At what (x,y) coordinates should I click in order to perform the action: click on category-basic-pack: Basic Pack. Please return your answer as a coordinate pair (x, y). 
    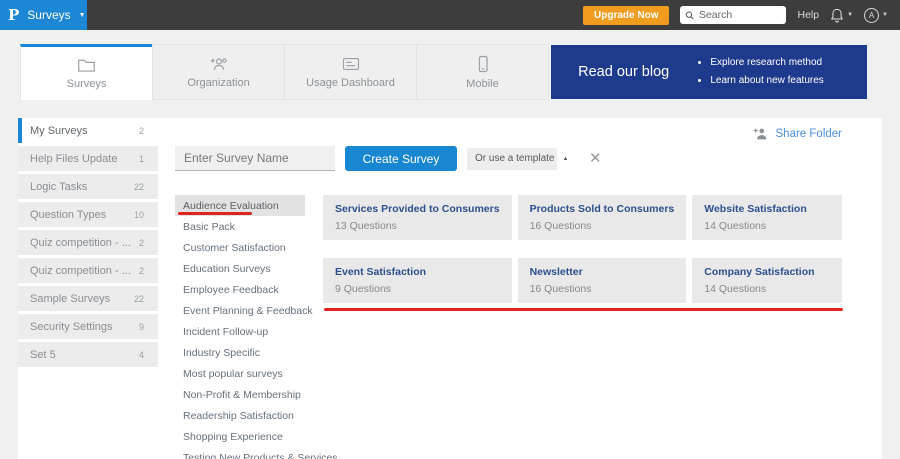
    Looking at the image, I should click on (240, 226).